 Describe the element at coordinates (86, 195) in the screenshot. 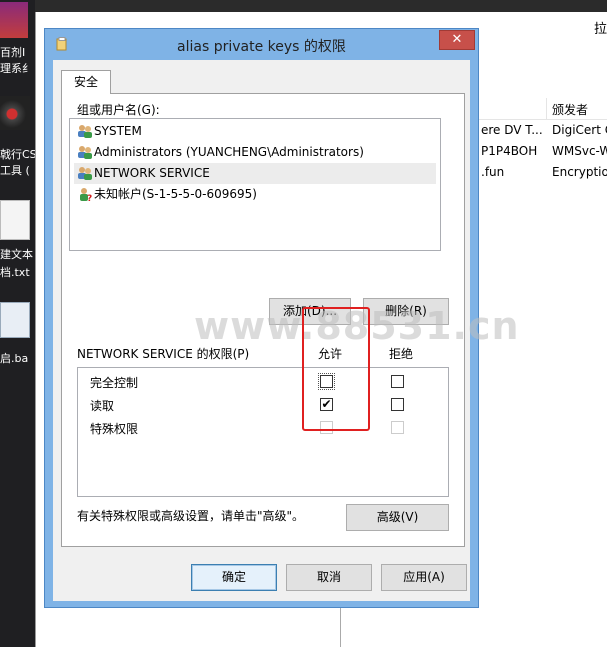

I see `unknown-user-icon: ?` at that location.